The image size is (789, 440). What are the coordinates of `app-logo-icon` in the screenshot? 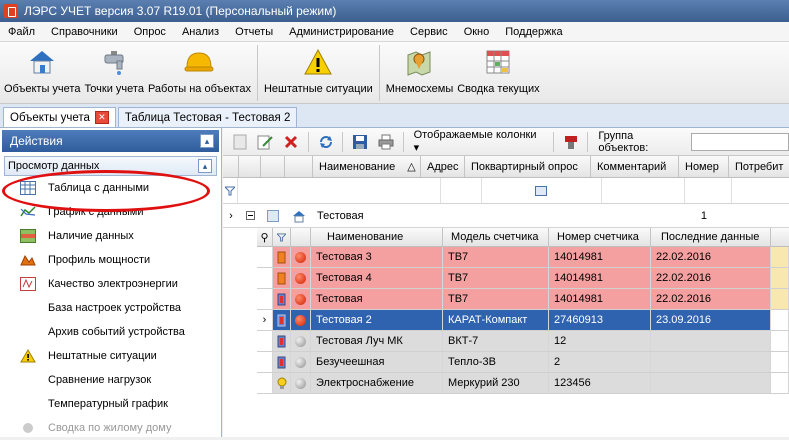 It's located at (11, 11).